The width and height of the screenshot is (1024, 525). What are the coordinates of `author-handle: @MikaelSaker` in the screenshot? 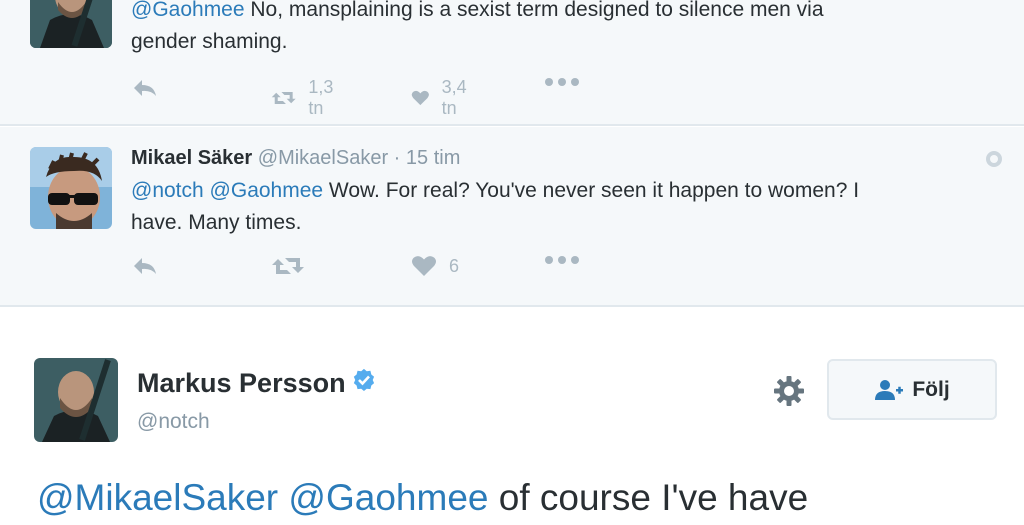 It's located at (323, 158).